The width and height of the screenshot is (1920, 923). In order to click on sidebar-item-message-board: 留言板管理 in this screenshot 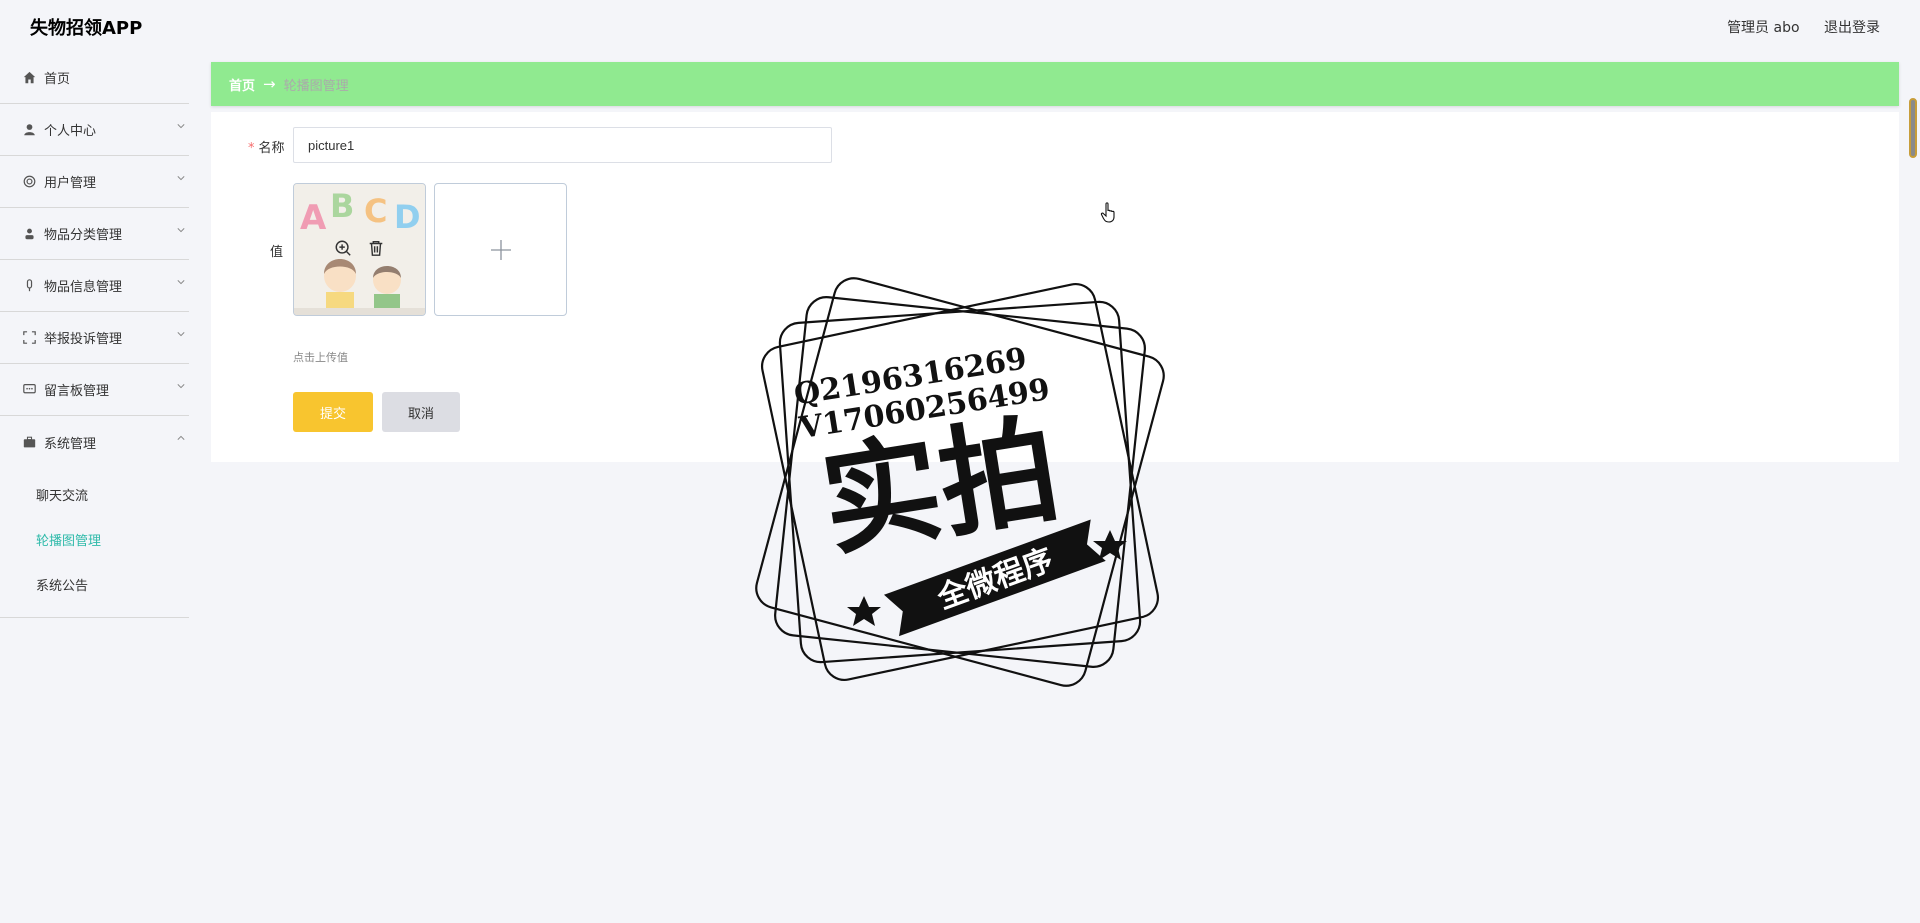, I will do `click(94, 390)`.